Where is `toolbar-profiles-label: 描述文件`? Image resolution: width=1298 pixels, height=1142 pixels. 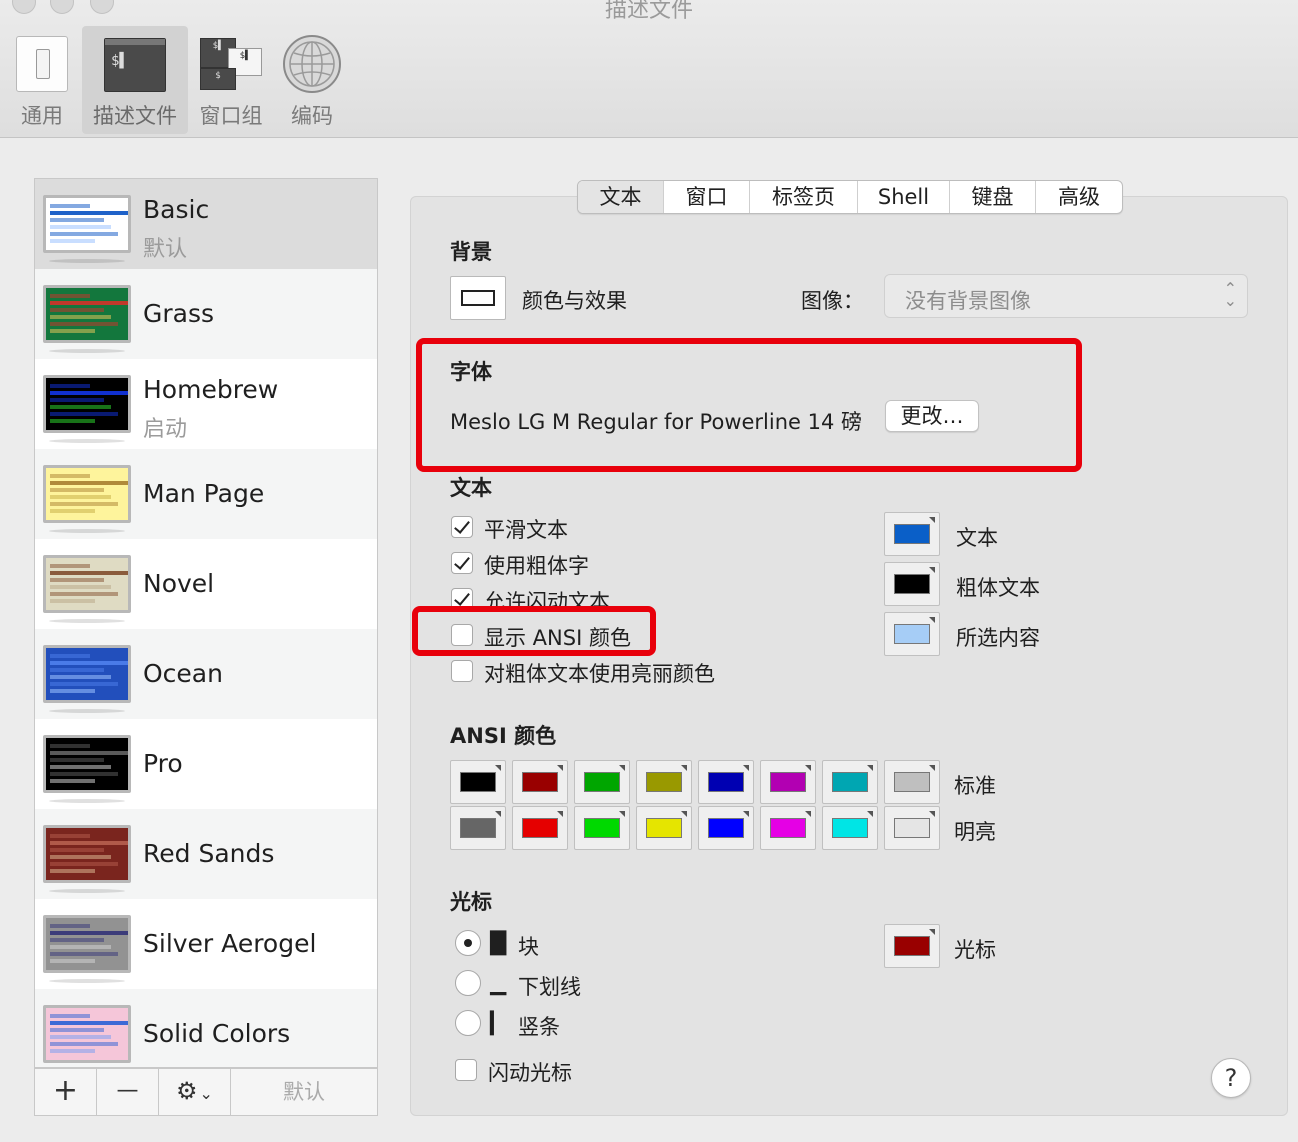
toolbar-profiles-label: 描述文件 is located at coordinates (135, 116).